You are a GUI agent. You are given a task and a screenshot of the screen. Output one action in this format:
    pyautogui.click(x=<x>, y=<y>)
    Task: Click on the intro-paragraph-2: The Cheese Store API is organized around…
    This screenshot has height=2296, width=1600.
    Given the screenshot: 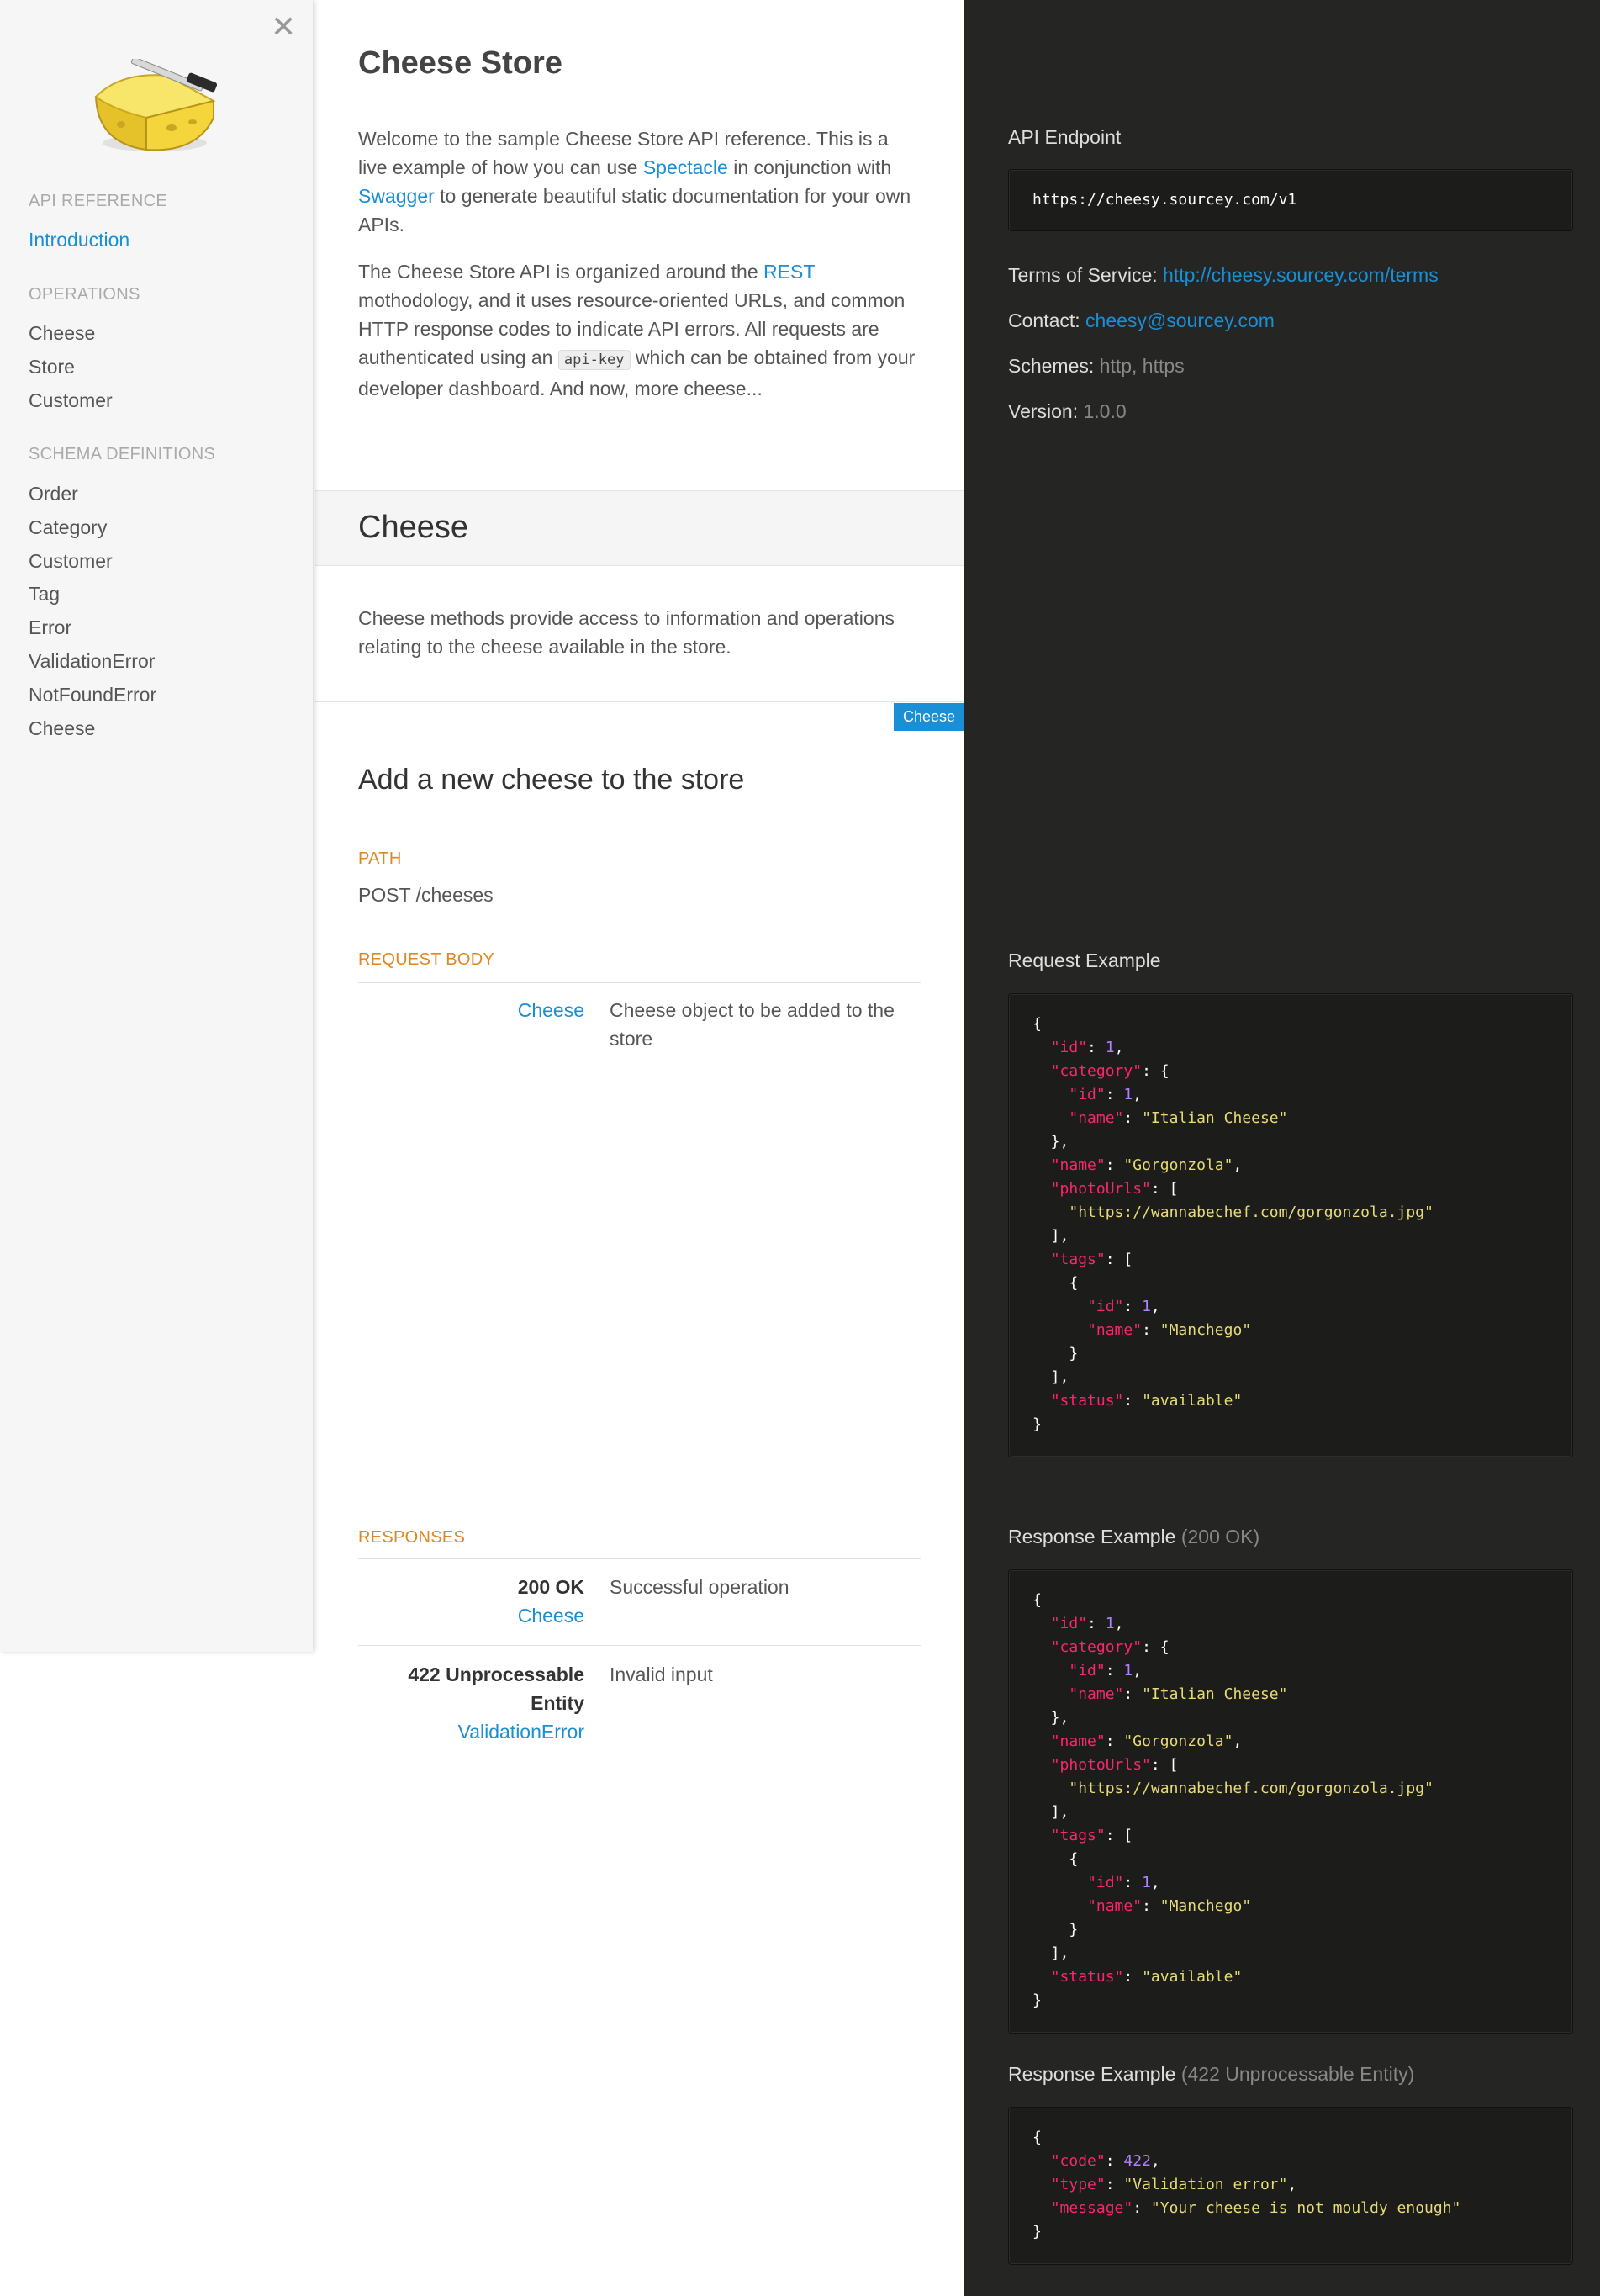 What is the action you would take?
    pyautogui.click(x=639, y=330)
    